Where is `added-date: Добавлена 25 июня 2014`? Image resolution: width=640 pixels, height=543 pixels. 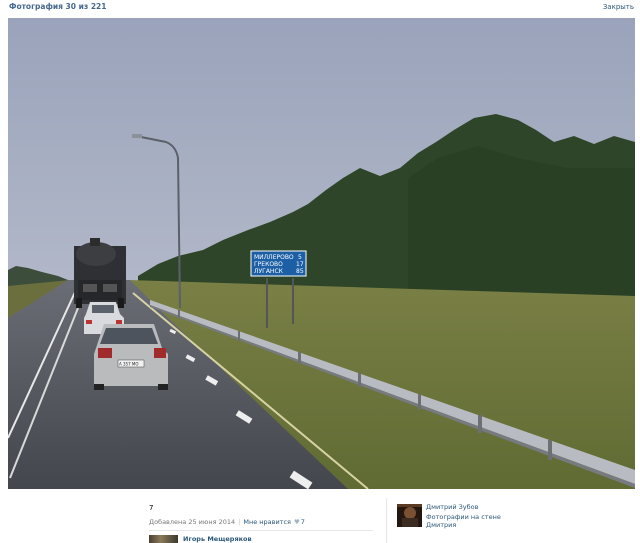
added-date: Добавлена 25 июня 2014 is located at coordinates (192, 522).